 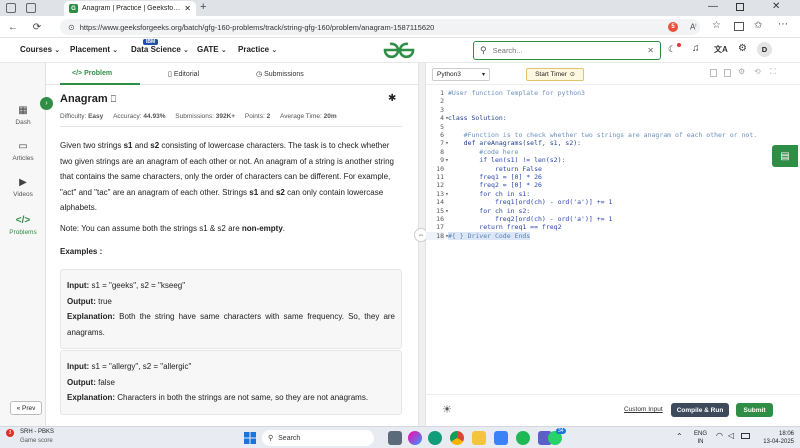 What do you see at coordinates (716, 25) in the screenshot?
I see `favorite-star-icon: ☆` at bounding box center [716, 25].